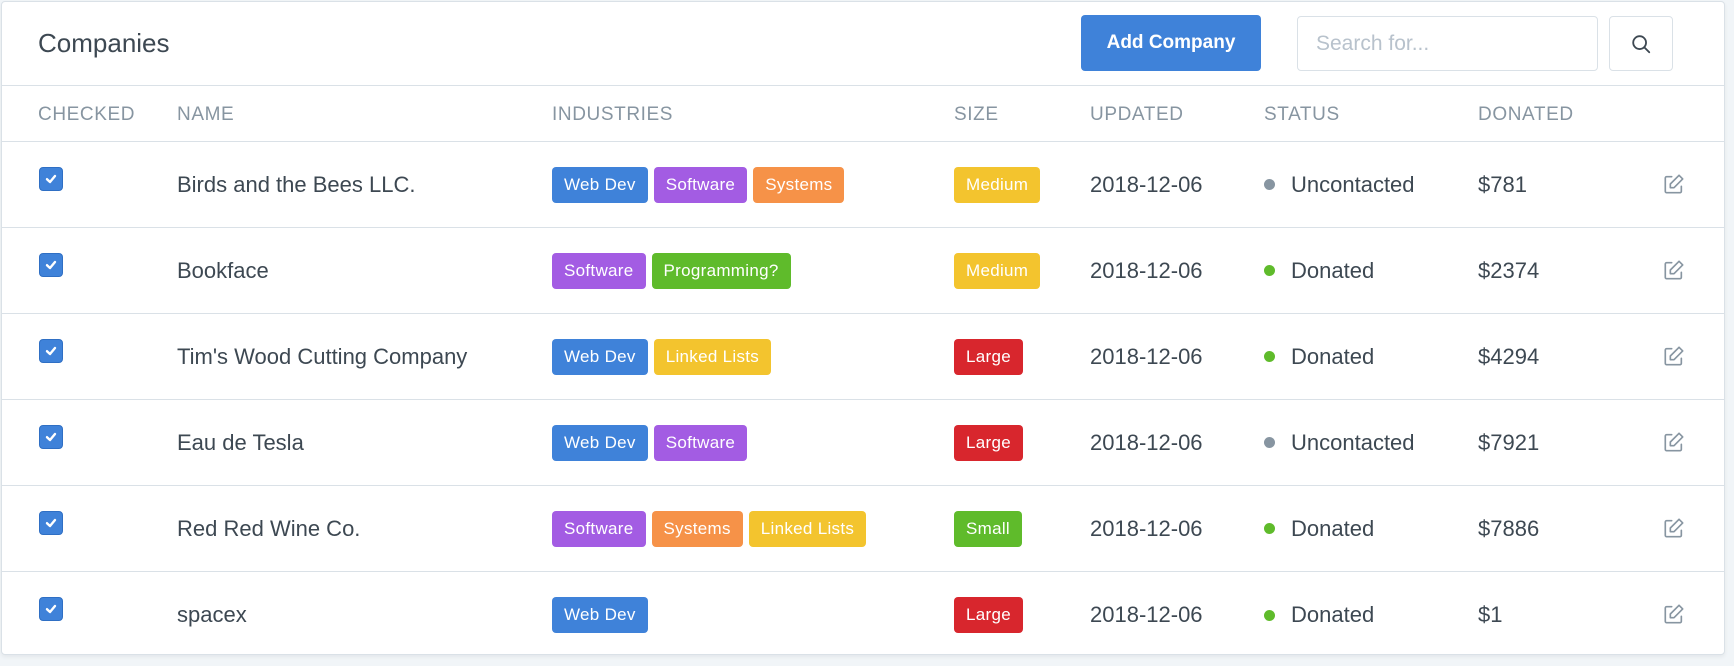 The height and width of the screenshot is (666, 1734). Describe the element at coordinates (1509, 270) in the screenshot. I see `donated-amount: $2374` at that location.